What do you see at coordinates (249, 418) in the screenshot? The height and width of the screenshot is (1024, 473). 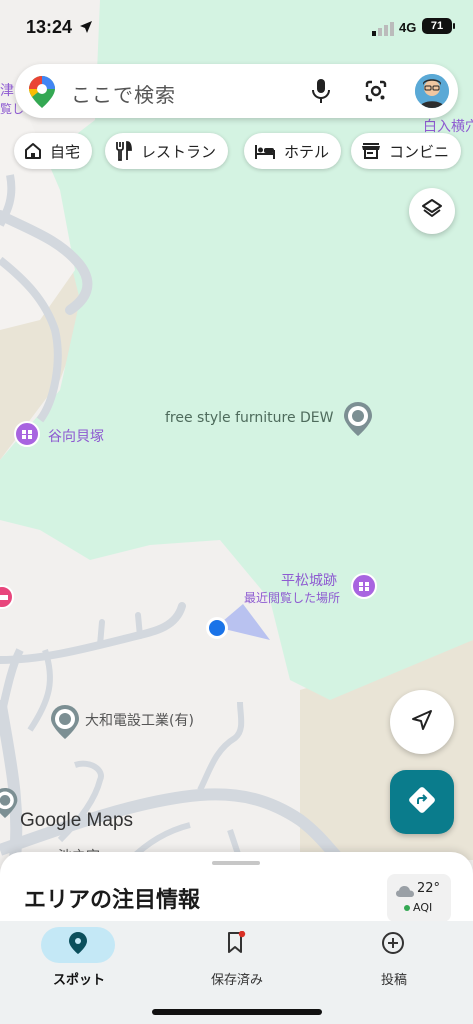 I see `poi-label-furniture: free style furniture DEW` at bounding box center [249, 418].